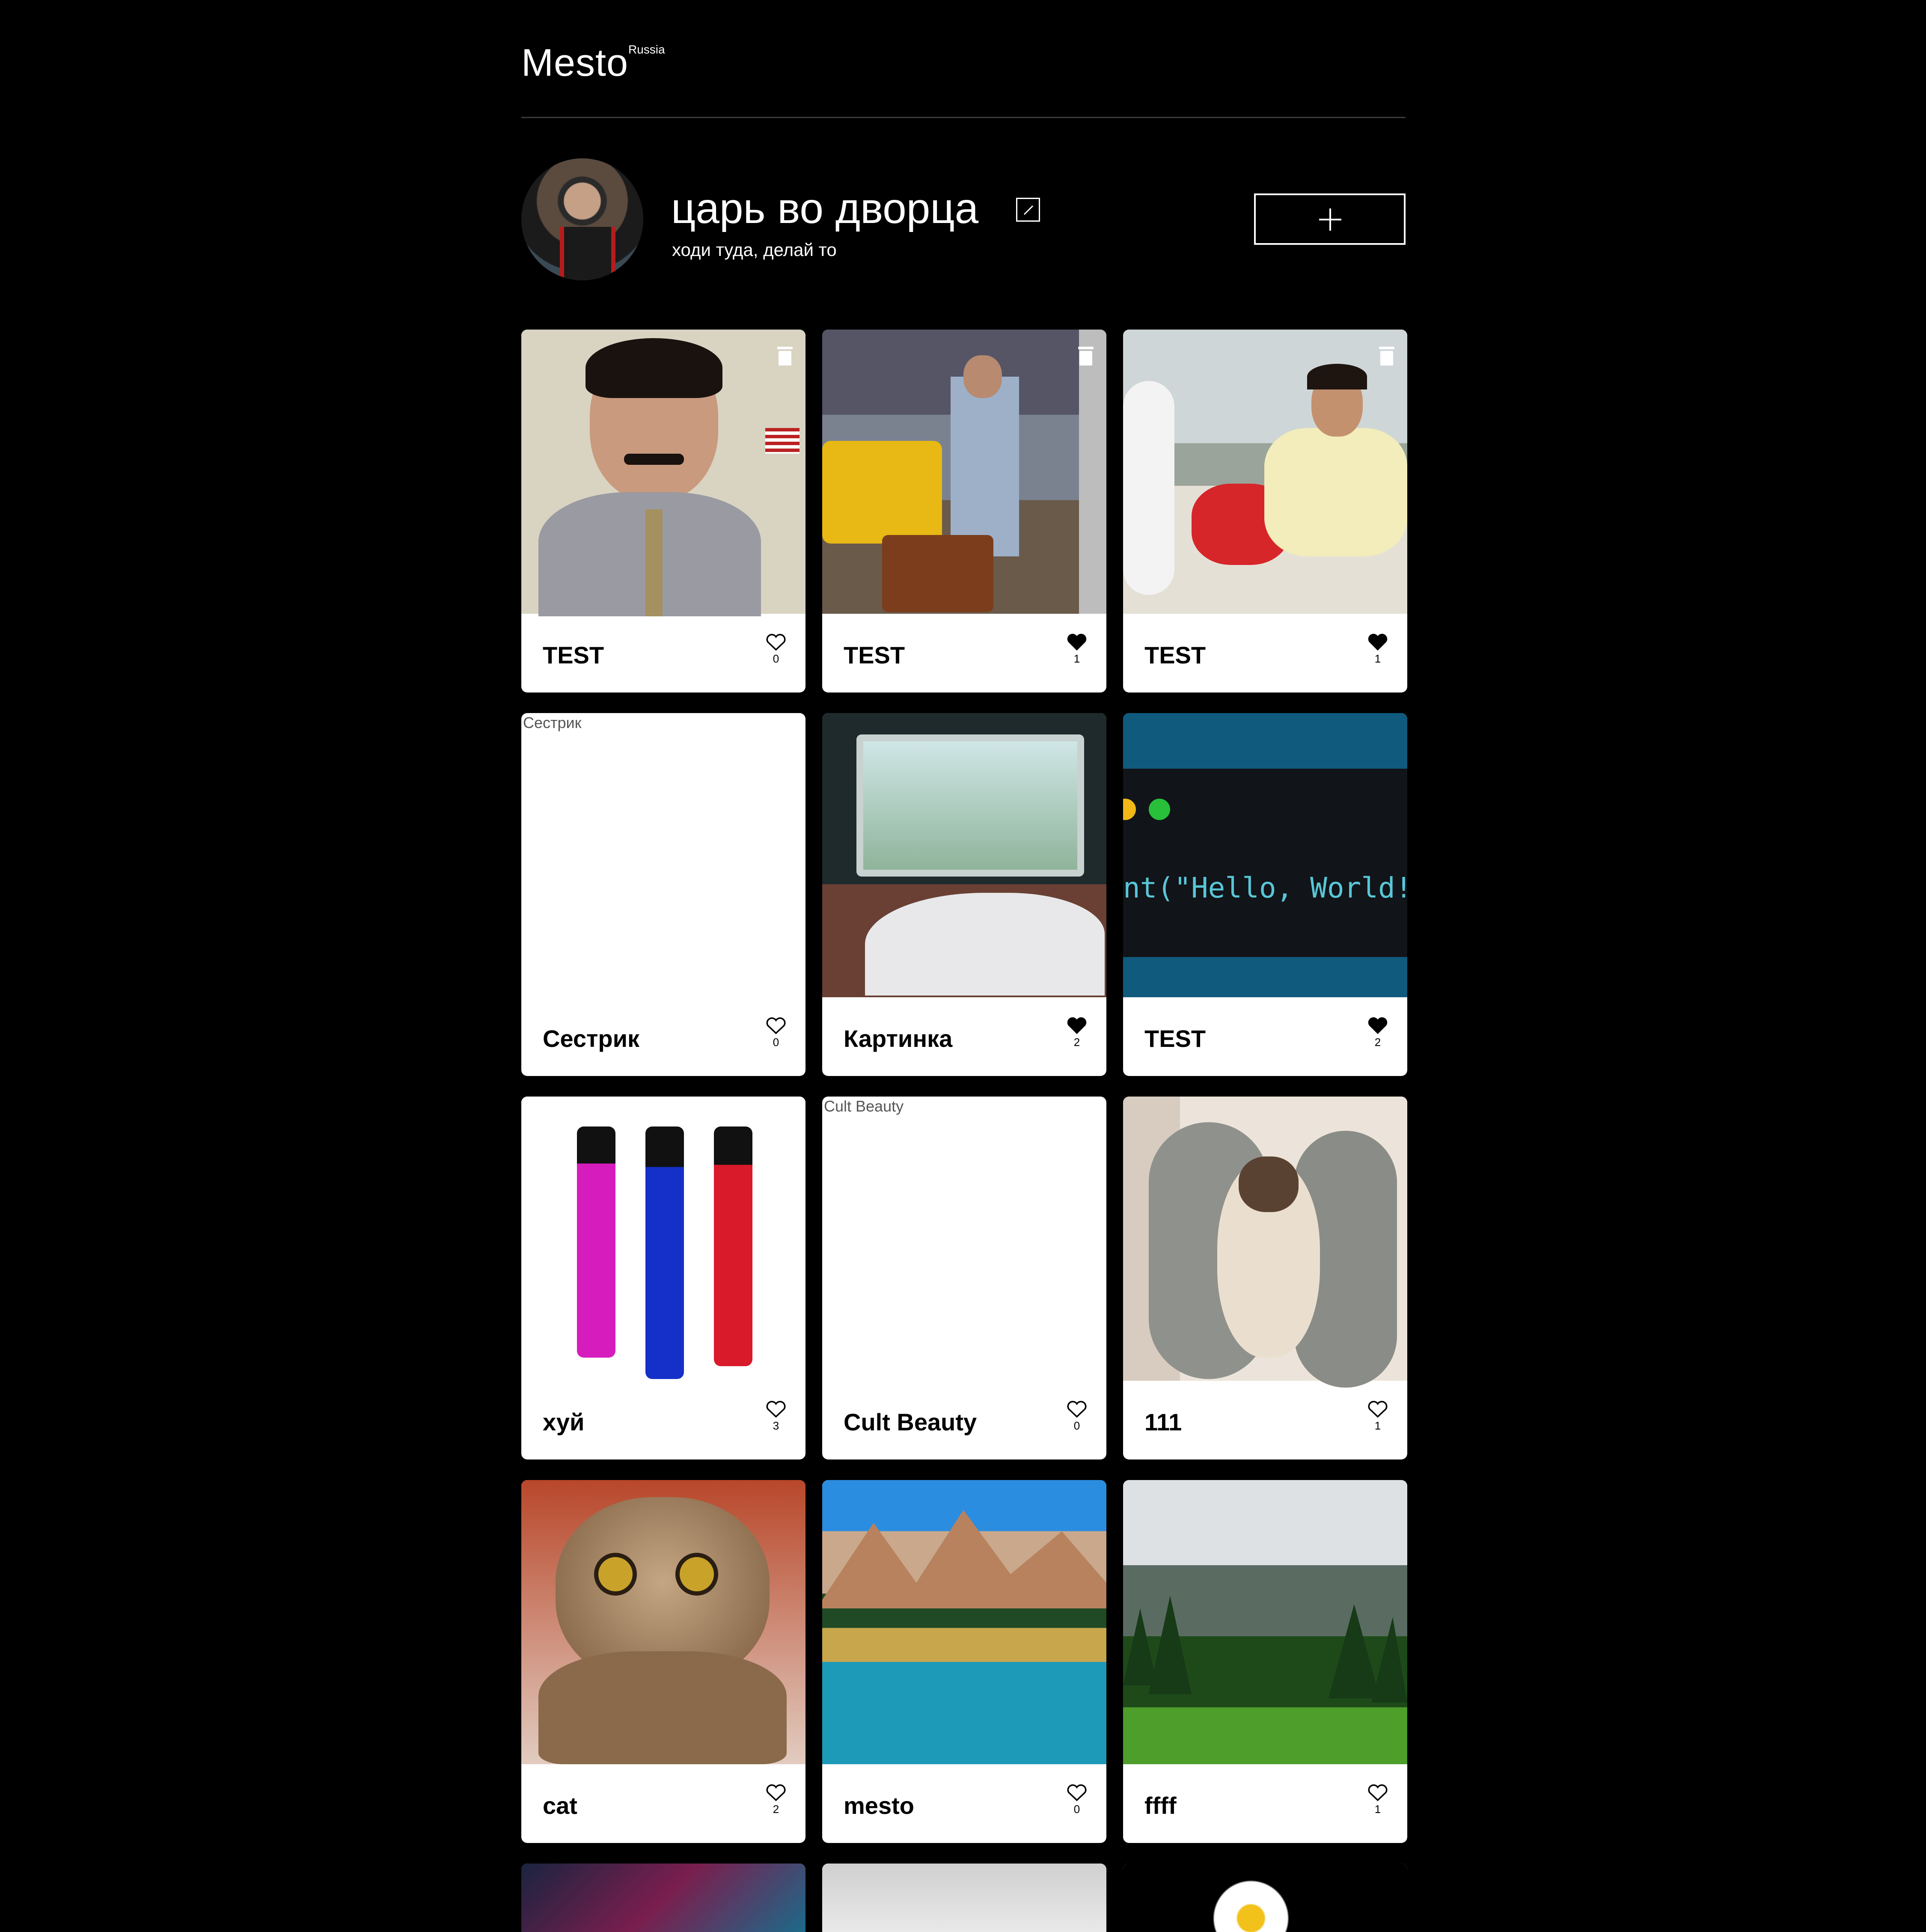 This screenshot has height=1932, width=1926. What do you see at coordinates (754, 250) in the screenshot?
I see `profile-about: ходи туда, делай то` at bounding box center [754, 250].